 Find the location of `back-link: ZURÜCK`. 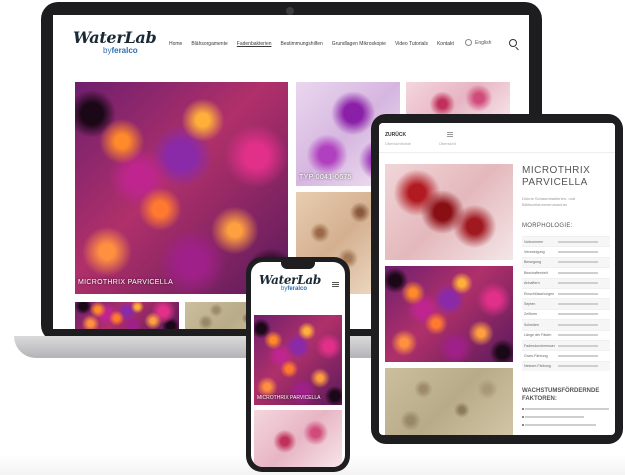

back-link: ZURÜCK is located at coordinates (395, 135).